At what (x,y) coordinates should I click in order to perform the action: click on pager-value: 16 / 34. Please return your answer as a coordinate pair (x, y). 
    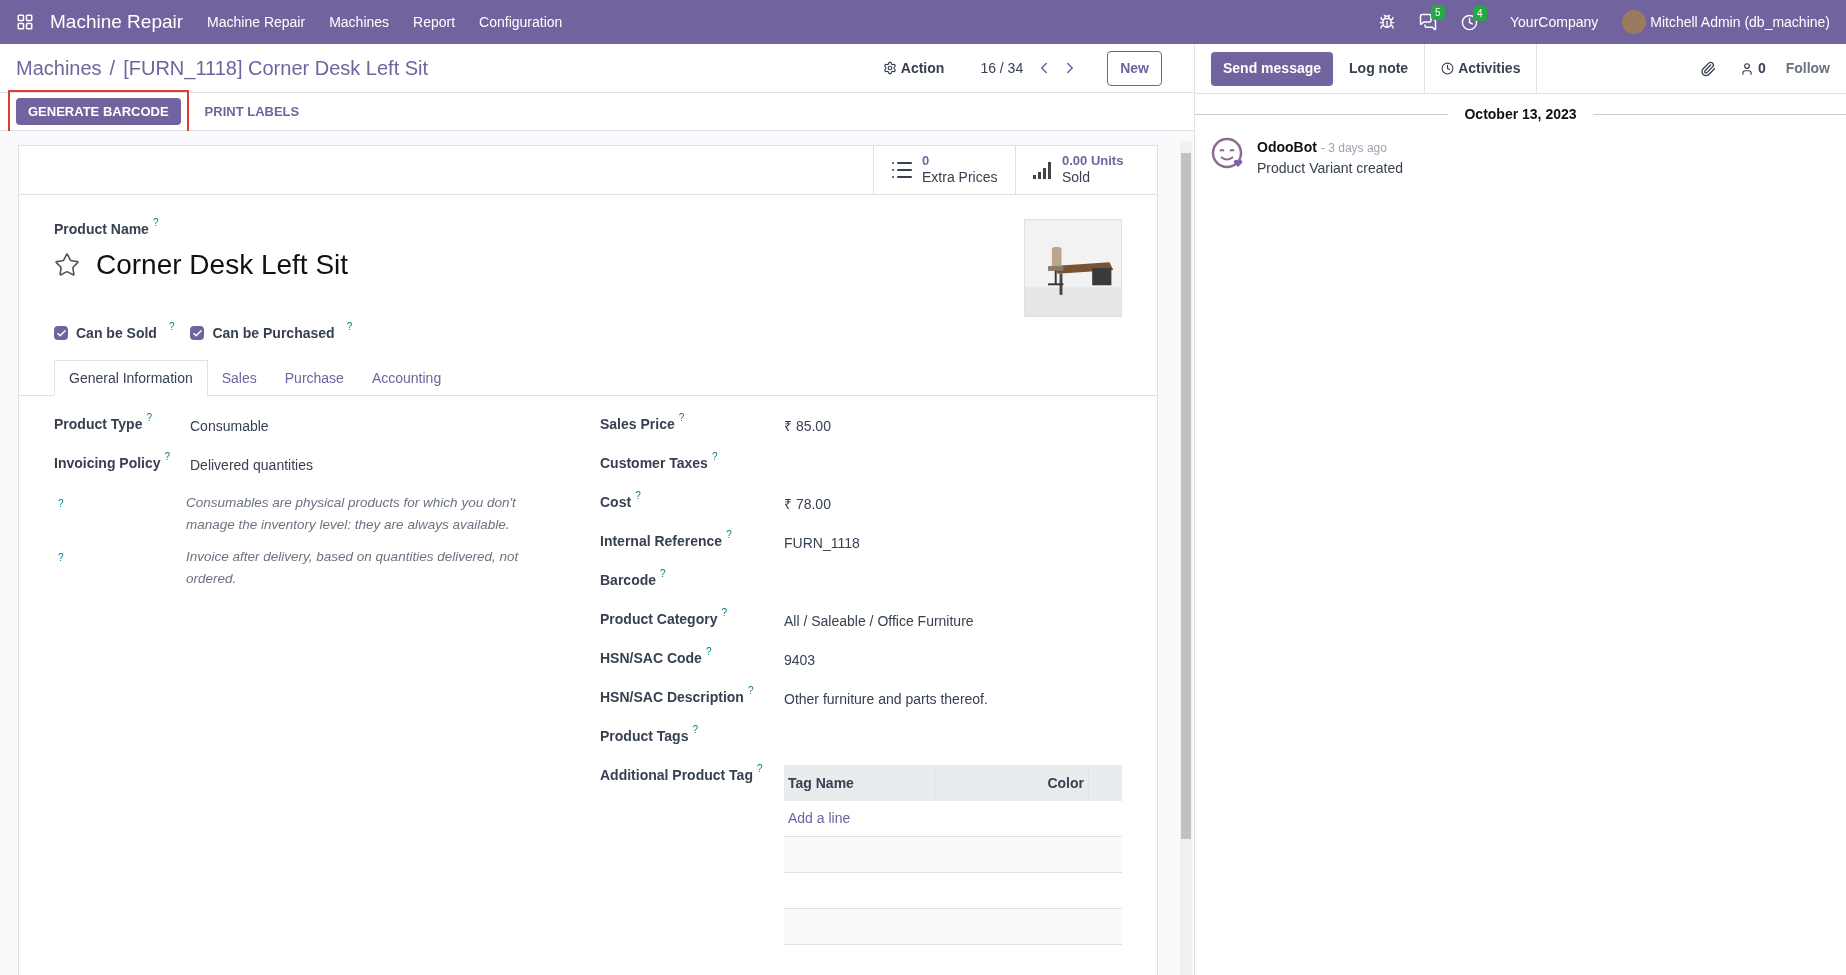
    Looking at the image, I should click on (1002, 68).